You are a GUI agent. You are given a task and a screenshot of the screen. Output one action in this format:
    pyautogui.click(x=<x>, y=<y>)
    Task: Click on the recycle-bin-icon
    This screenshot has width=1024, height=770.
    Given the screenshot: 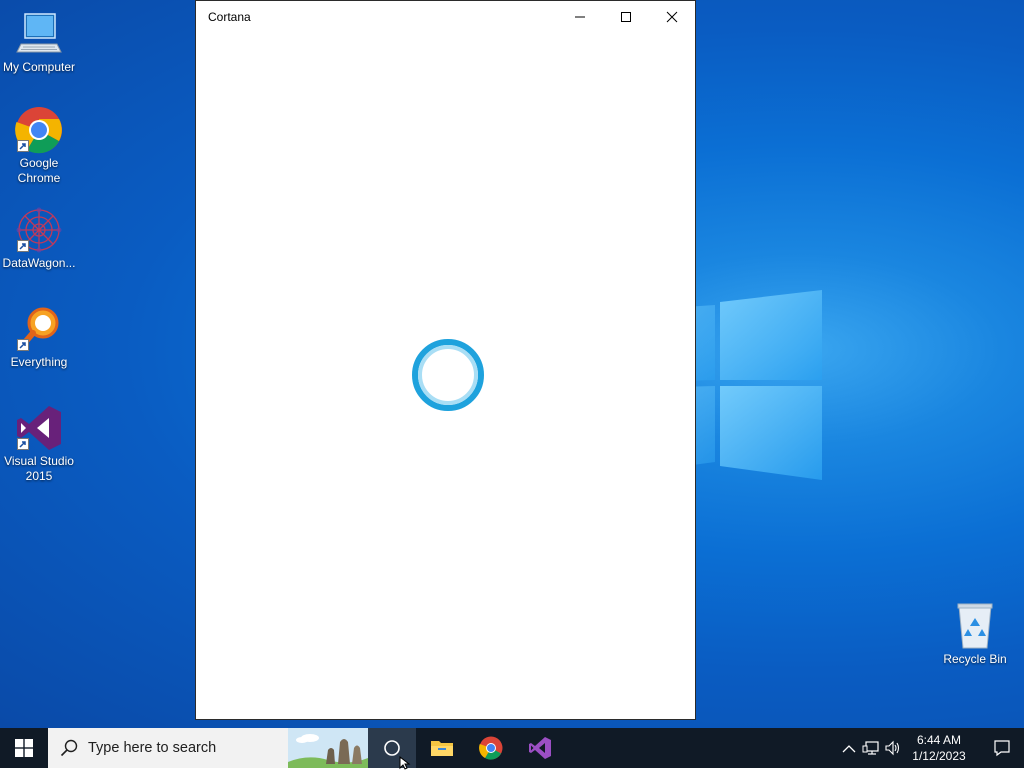 What is the action you would take?
    pyautogui.click(x=975, y=626)
    